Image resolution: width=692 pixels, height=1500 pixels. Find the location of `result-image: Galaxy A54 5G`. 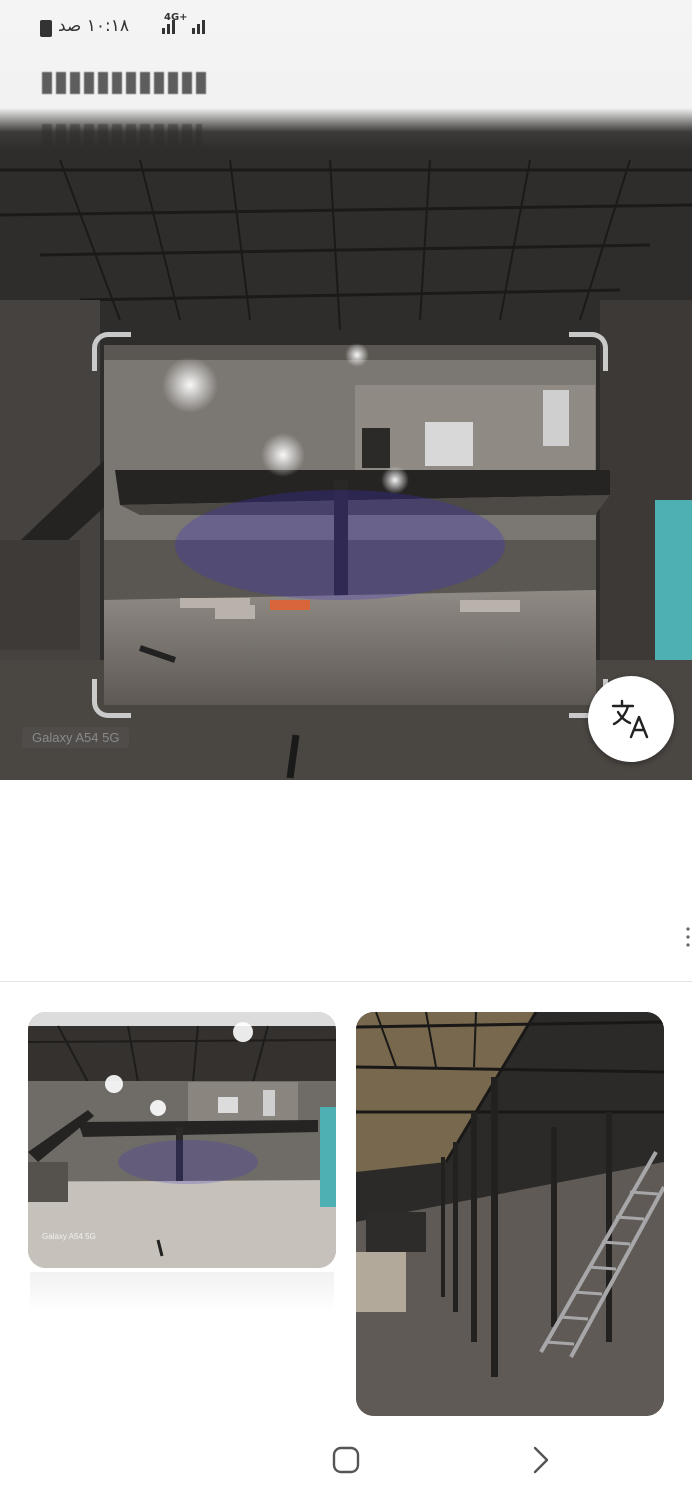

result-image: Galaxy A54 5G is located at coordinates (182, 1140).